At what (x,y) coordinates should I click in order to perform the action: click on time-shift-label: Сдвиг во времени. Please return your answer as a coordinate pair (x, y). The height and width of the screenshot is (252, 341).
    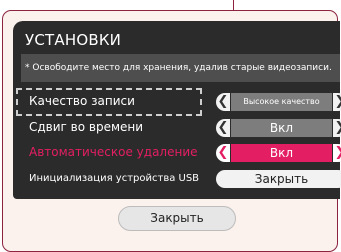
    Looking at the image, I should click on (86, 127).